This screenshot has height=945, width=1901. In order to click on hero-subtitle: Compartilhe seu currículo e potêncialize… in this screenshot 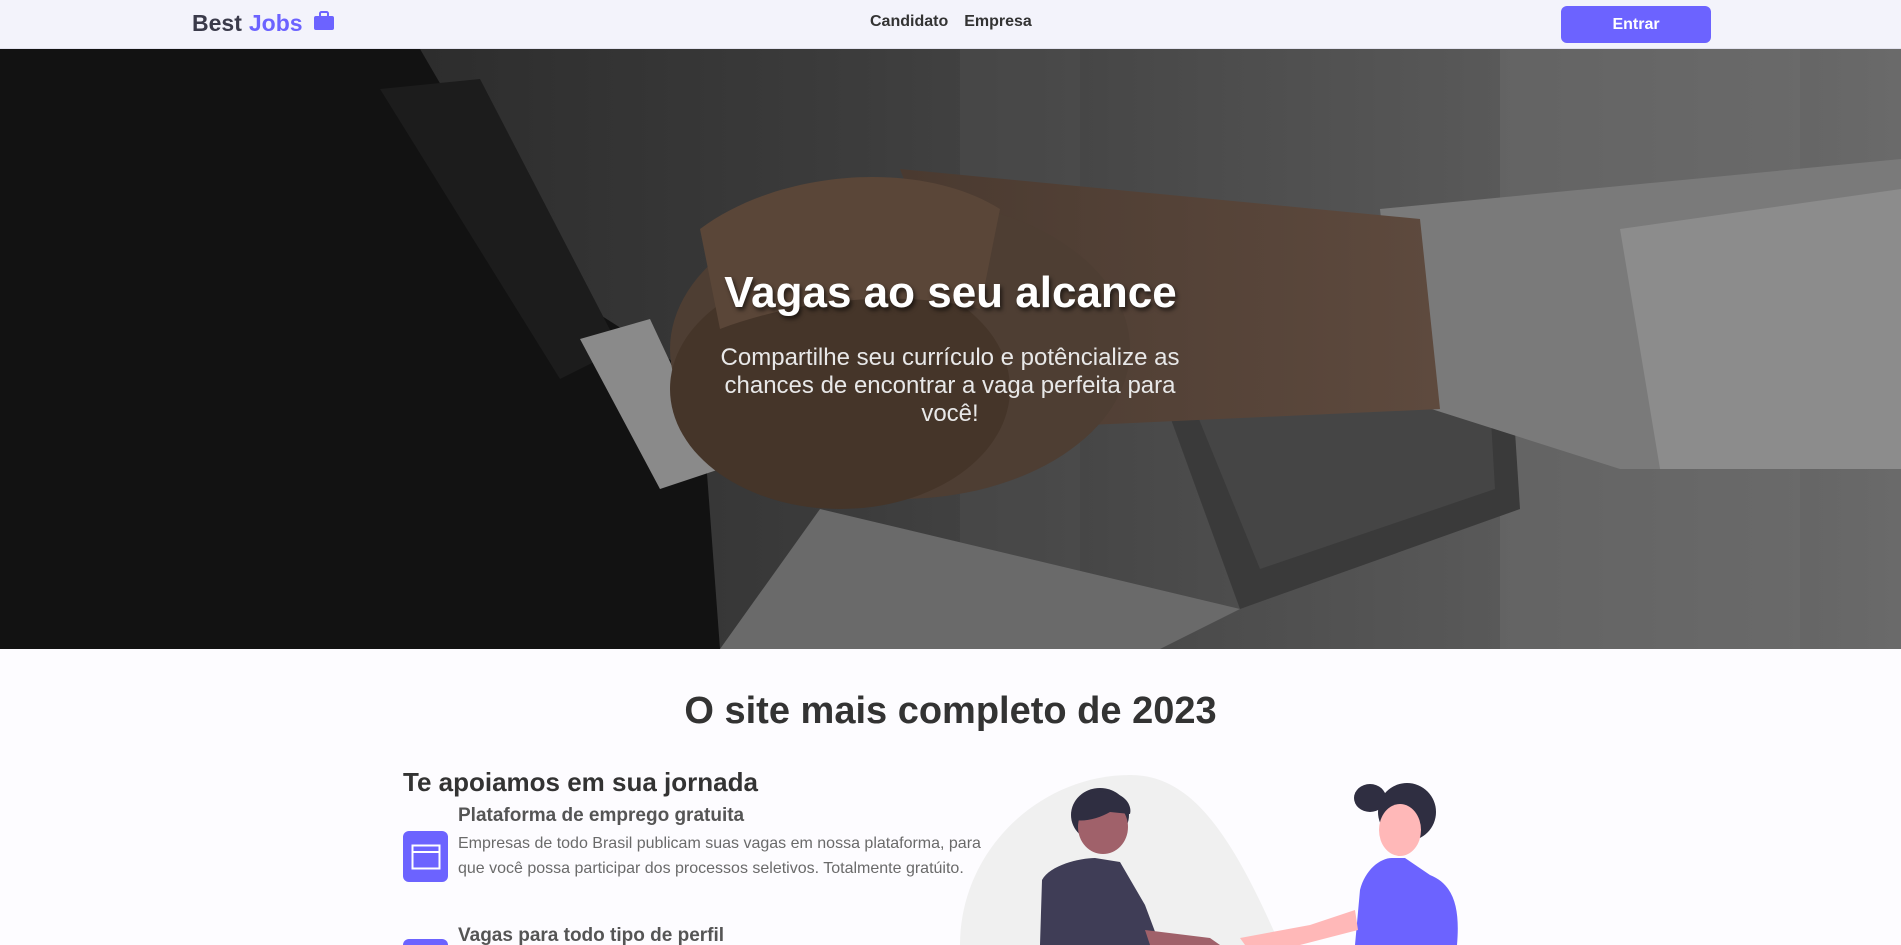, I will do `click(950, 385)`.